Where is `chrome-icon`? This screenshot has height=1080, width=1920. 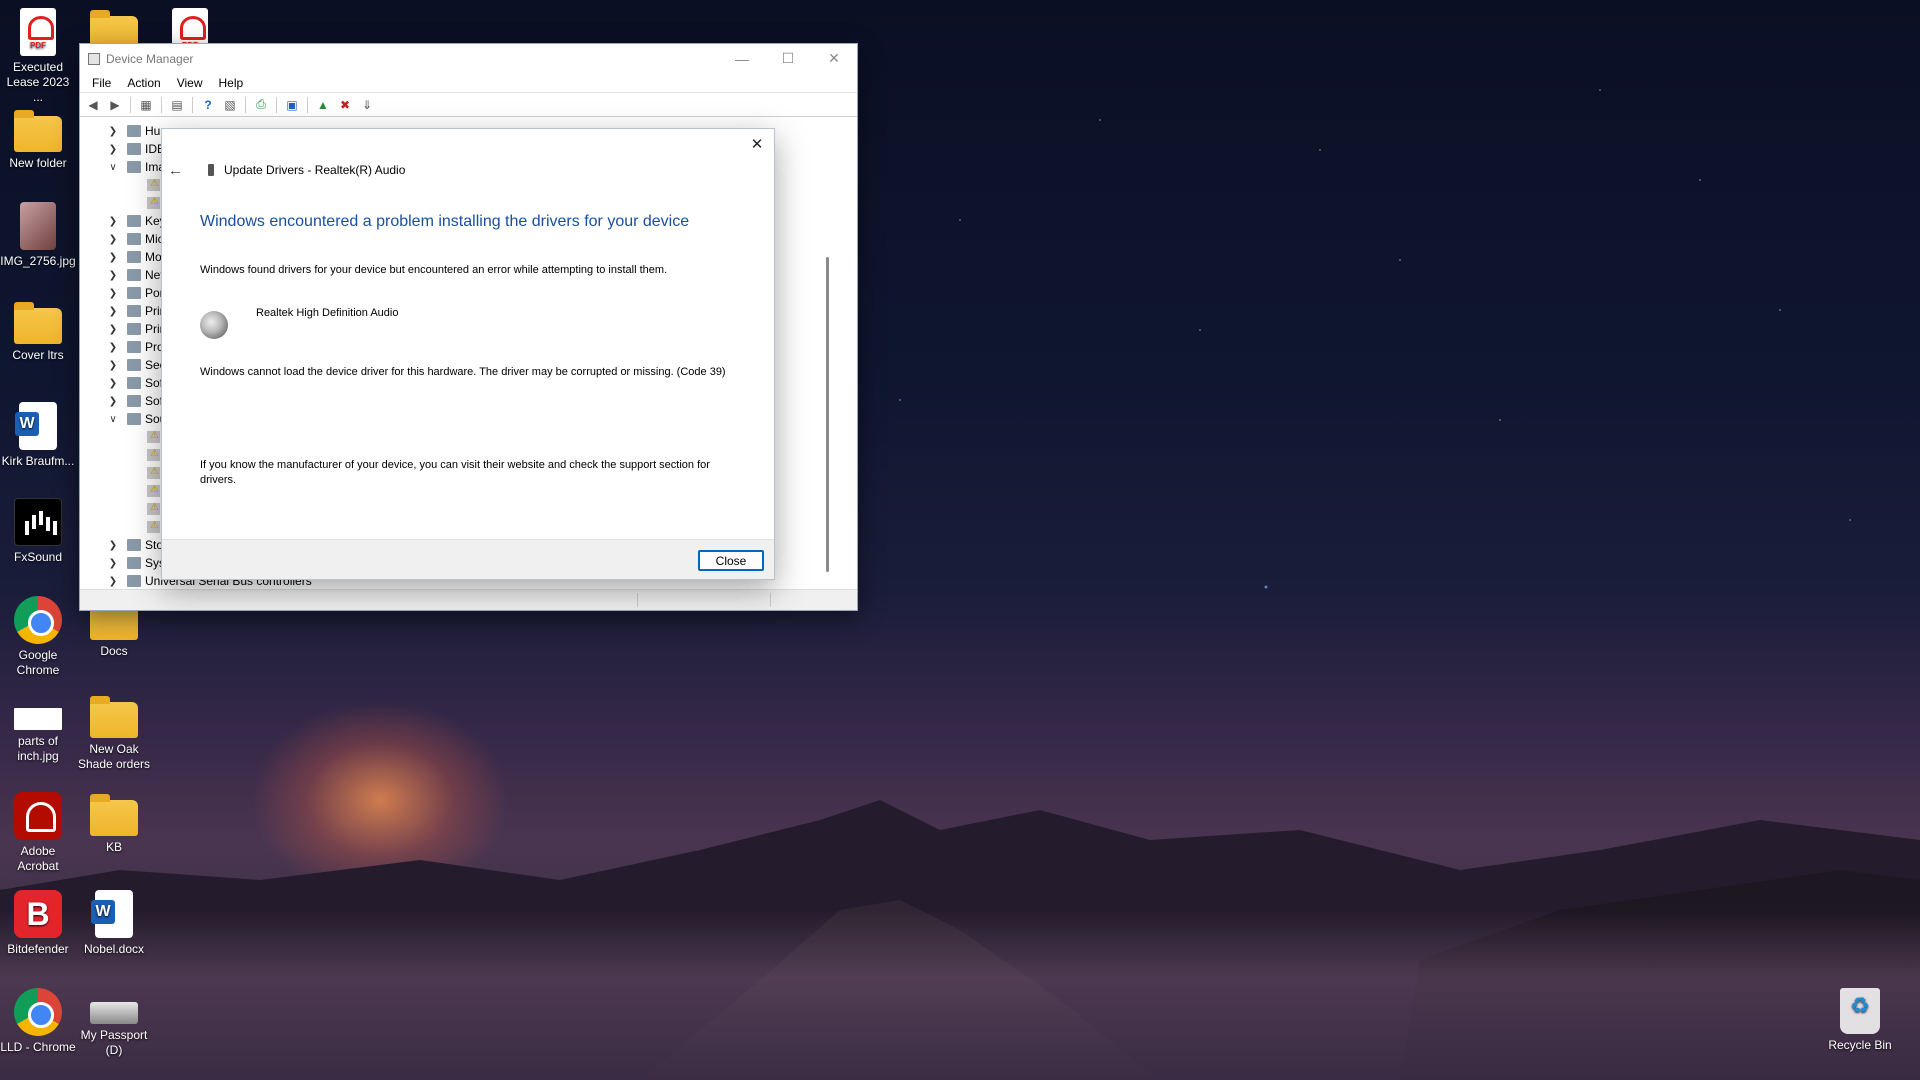
chrome-icon is located at coordinates (38, 620).